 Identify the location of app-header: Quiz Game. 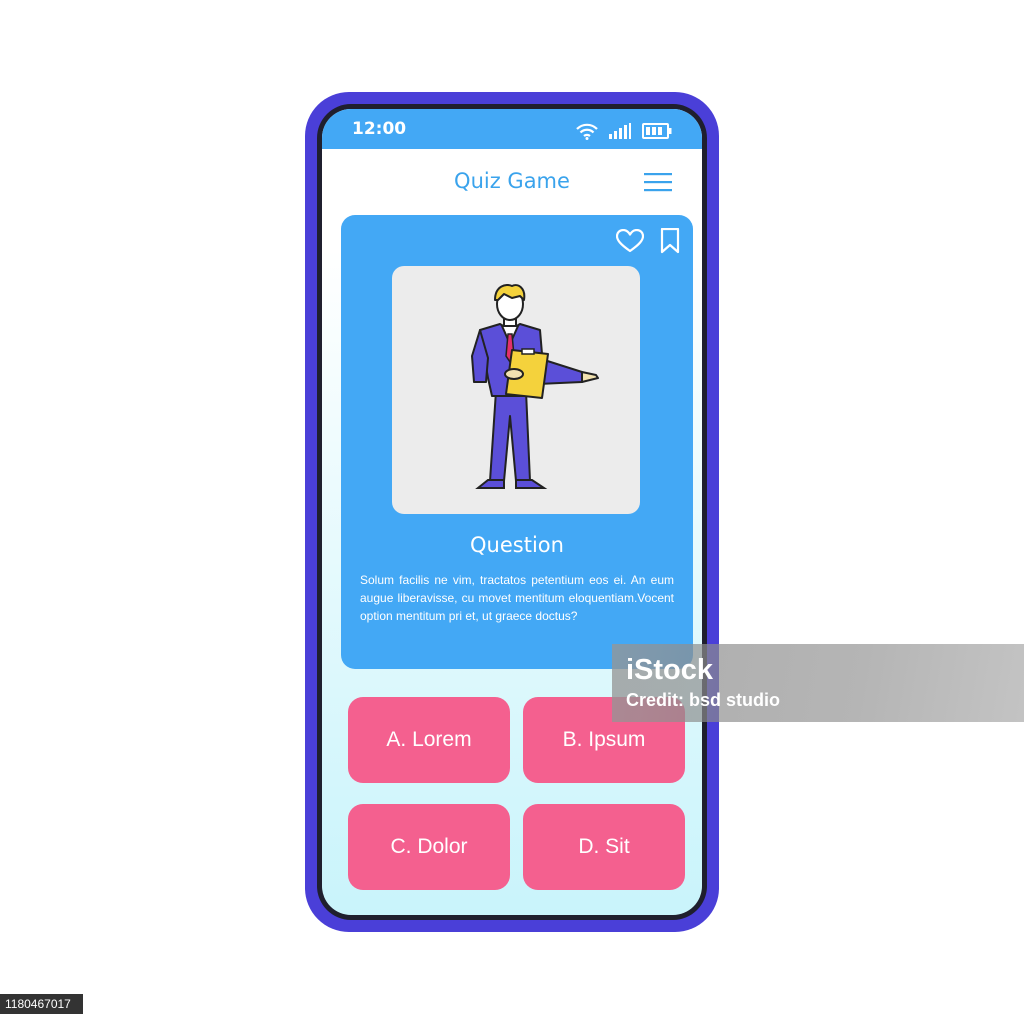
(512, 179).